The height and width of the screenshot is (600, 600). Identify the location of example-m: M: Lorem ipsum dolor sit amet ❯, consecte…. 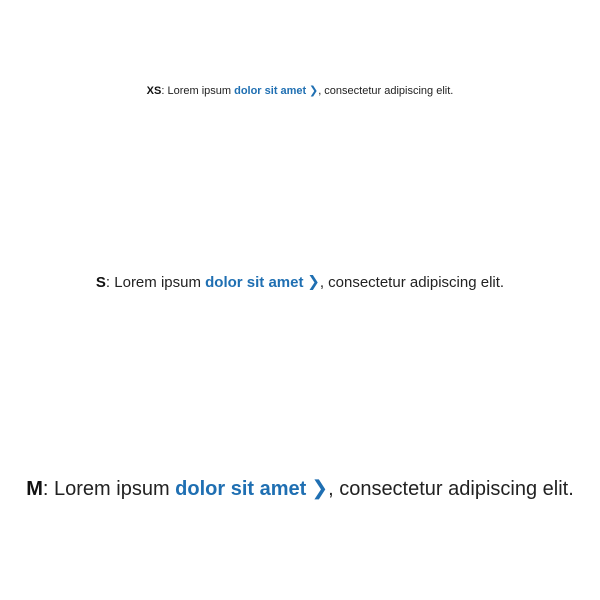
(300, 489).